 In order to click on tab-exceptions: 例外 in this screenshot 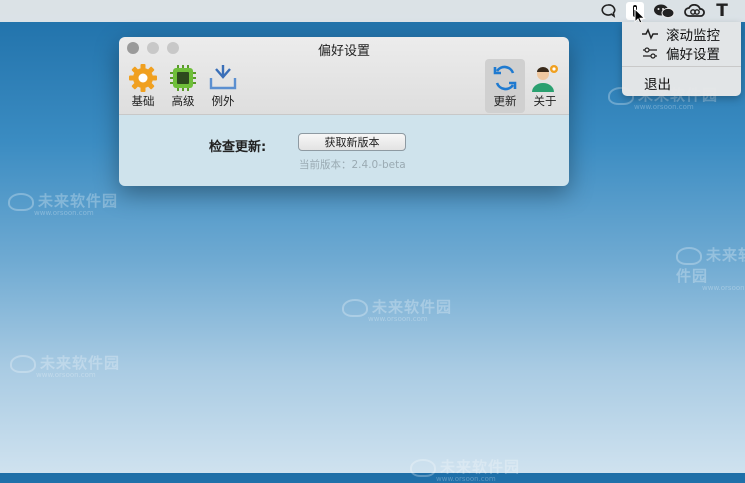, I will do `click(223, 87)`.